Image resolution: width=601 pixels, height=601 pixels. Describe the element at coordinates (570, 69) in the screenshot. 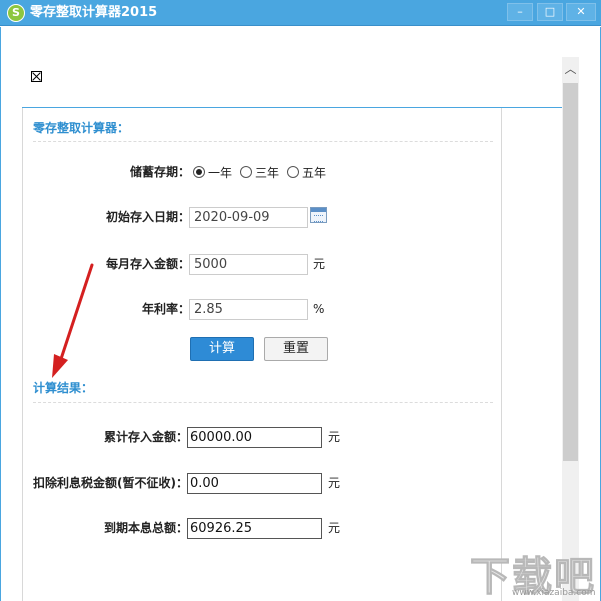

I see `scroll-up-arrow-icon: ︿` at that location.